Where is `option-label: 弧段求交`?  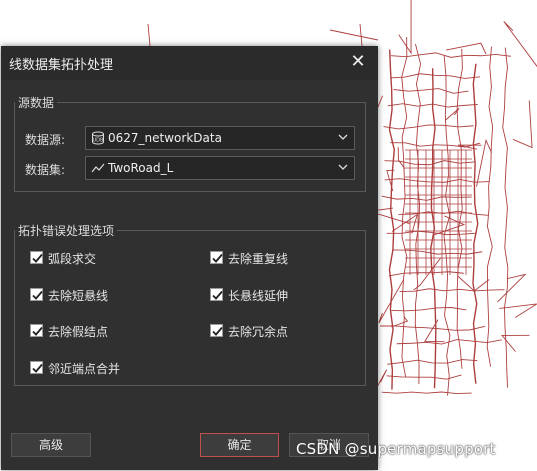
option-label: 弧段求交 is located at coordinates (72, 259).